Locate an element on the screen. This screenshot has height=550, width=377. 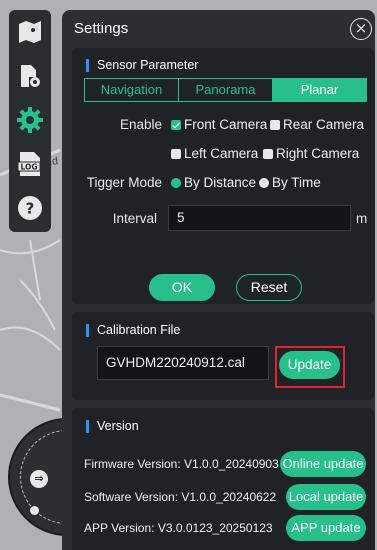
settings-header: Settings × is located at coordinates (218, 29).